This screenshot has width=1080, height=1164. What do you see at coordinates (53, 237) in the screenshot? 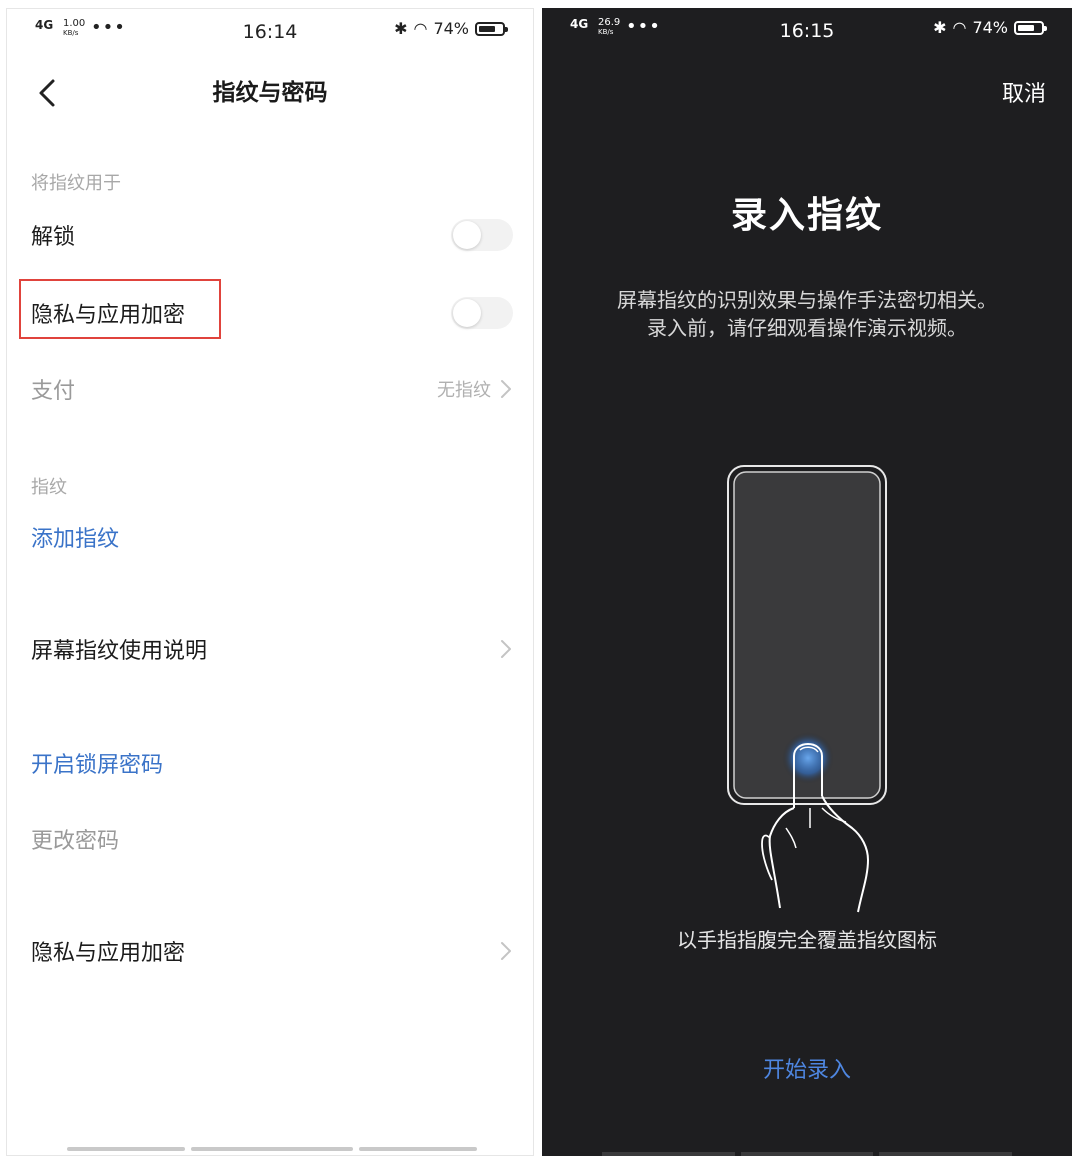
I see `unlock-label: 解锁` at bounding box center [53, 237].